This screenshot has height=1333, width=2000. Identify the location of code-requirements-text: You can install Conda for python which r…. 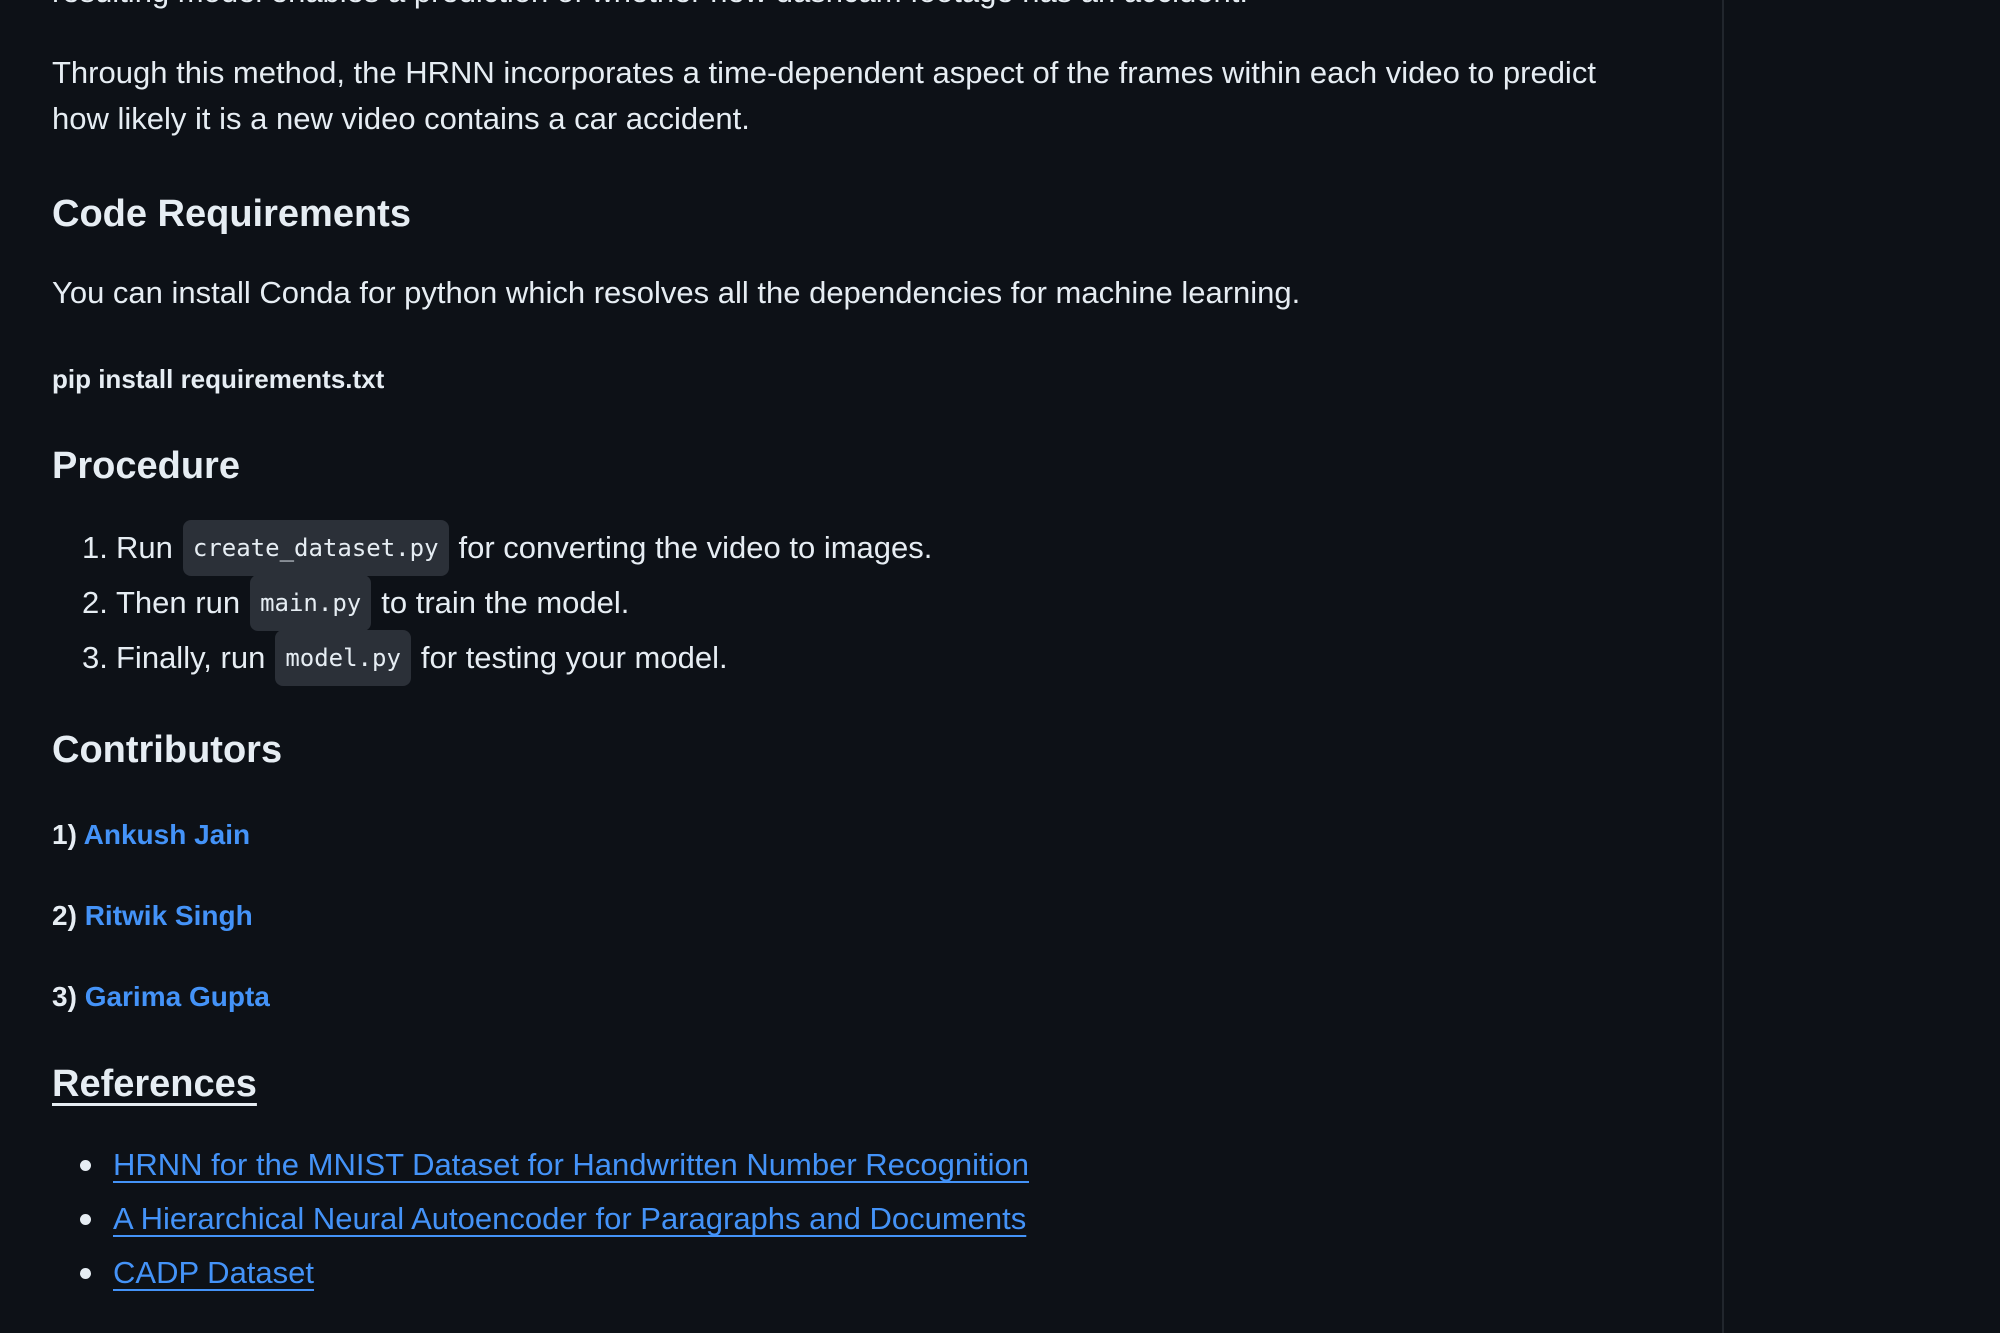
(676, 292).